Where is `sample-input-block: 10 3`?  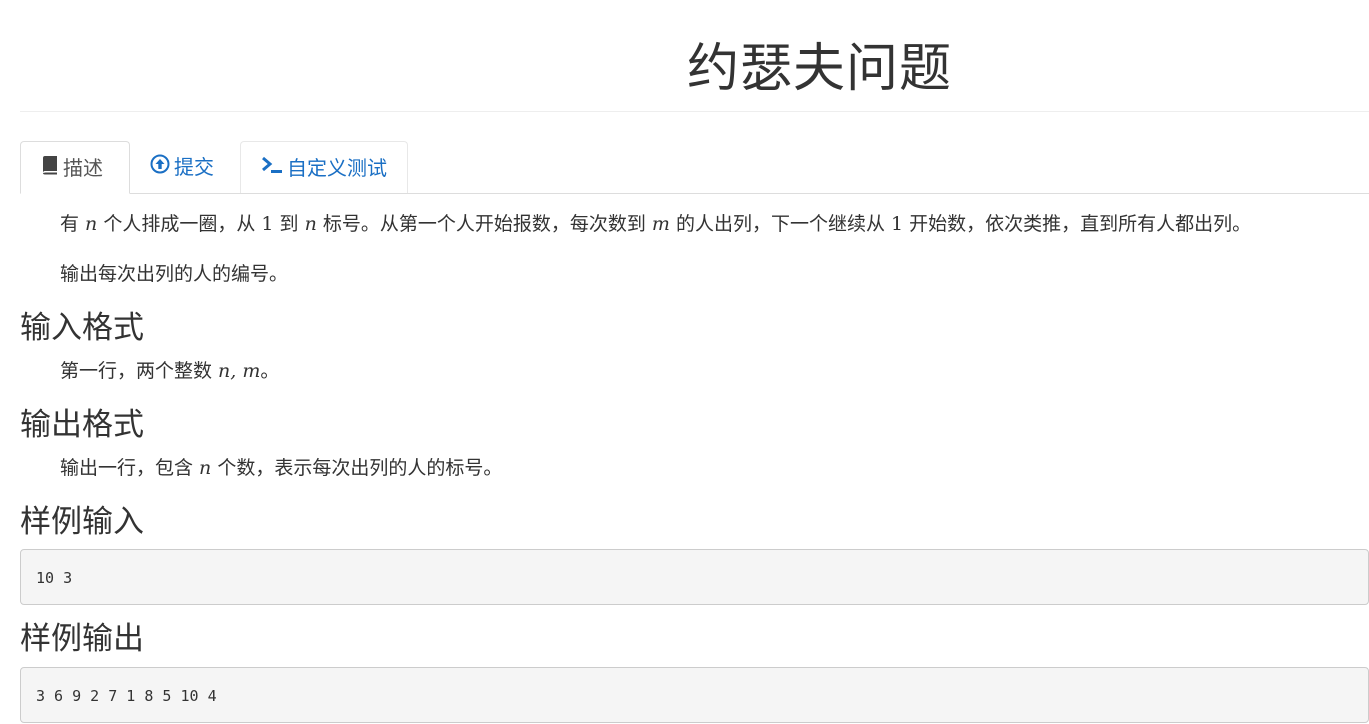 sample-input-block: 10 3 is located at coordinates (694, 577).